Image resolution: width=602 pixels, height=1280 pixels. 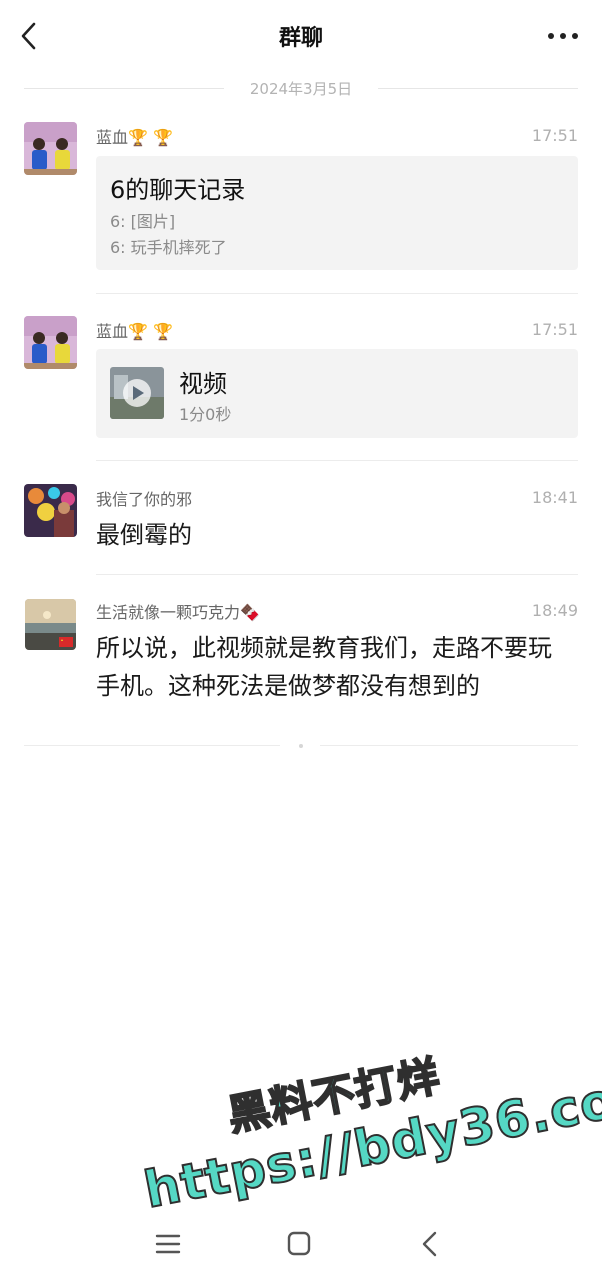 I want to click on more-button, so click(x=563, y=36).